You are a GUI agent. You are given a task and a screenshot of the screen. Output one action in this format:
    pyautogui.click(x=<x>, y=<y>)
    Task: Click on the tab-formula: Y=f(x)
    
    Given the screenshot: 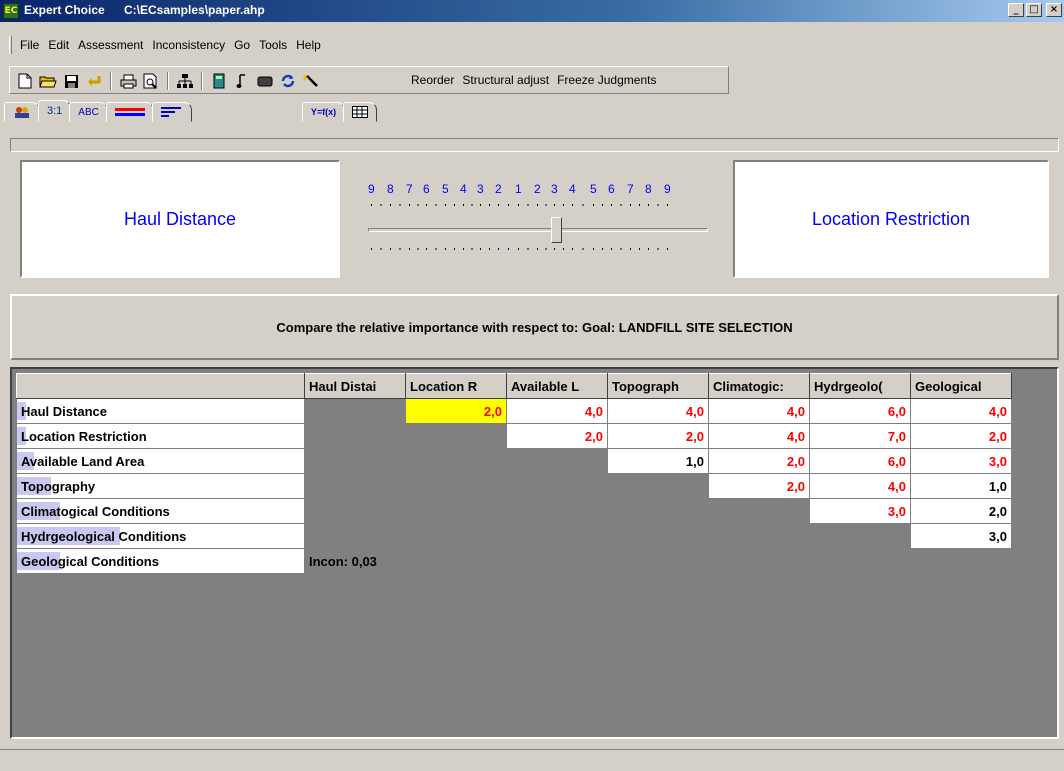 What is the action you would take?
    pyautogui.click(x=323, y=112)
    